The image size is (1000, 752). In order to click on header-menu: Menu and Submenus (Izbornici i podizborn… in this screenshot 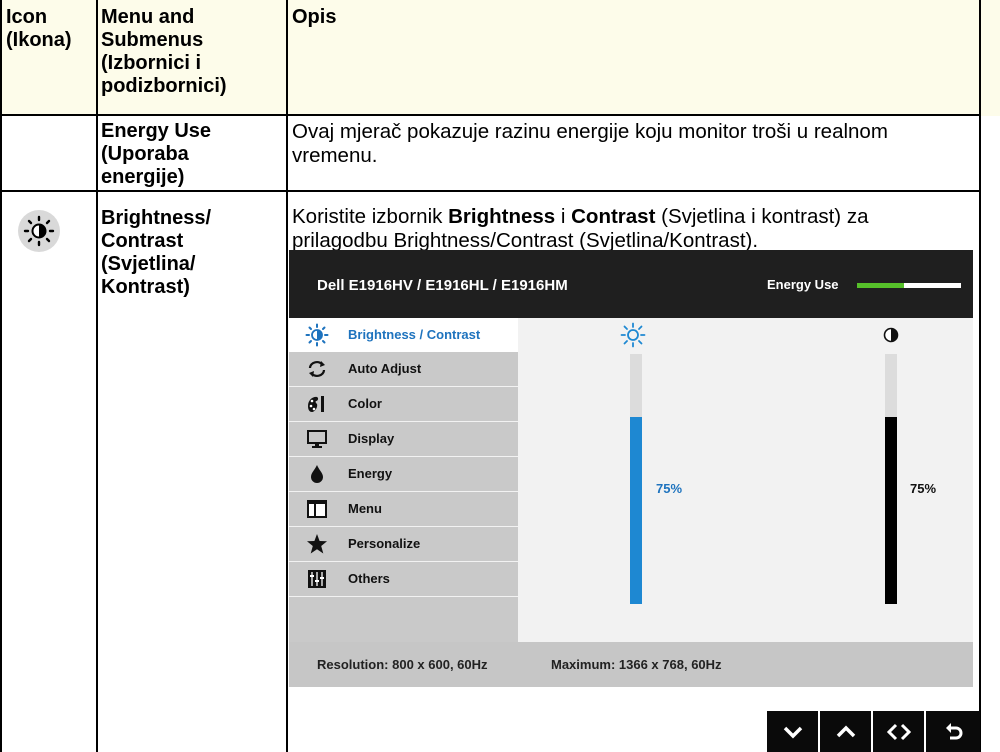, I will do `click(164, 51)`.